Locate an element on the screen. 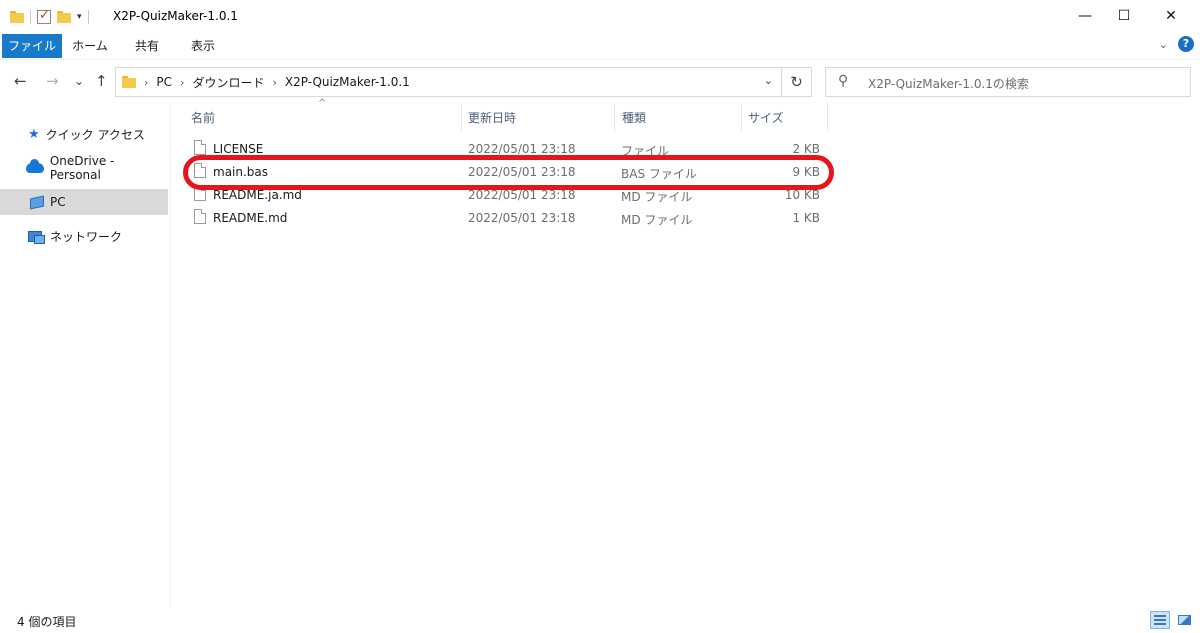 The width and height of the screenshot is (1200, 633). tab-file: ファイル is located at coordinates (32, 46).